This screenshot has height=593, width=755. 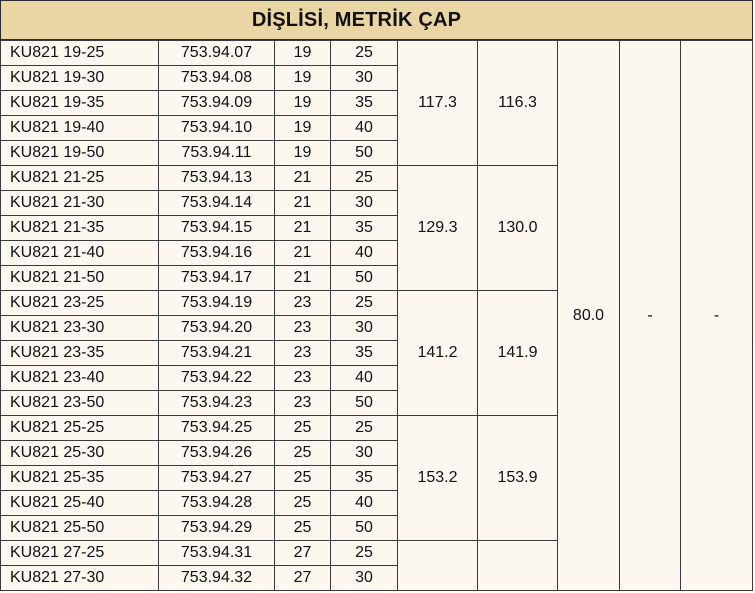 What do you see at coordinates (437, 228) in the screenshot?
I see `group-value-a-cell: 129.3` at bounding box center [437, 228].